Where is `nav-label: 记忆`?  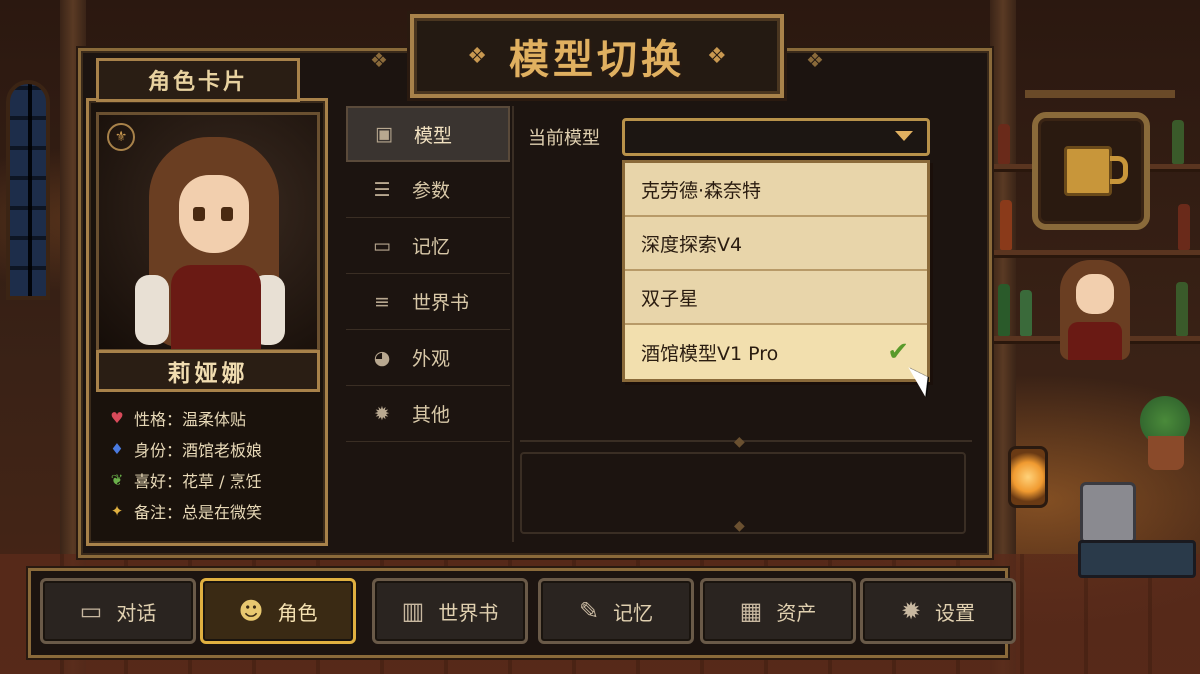
nav-label: 记忆 is located at coordinates (431, 247).